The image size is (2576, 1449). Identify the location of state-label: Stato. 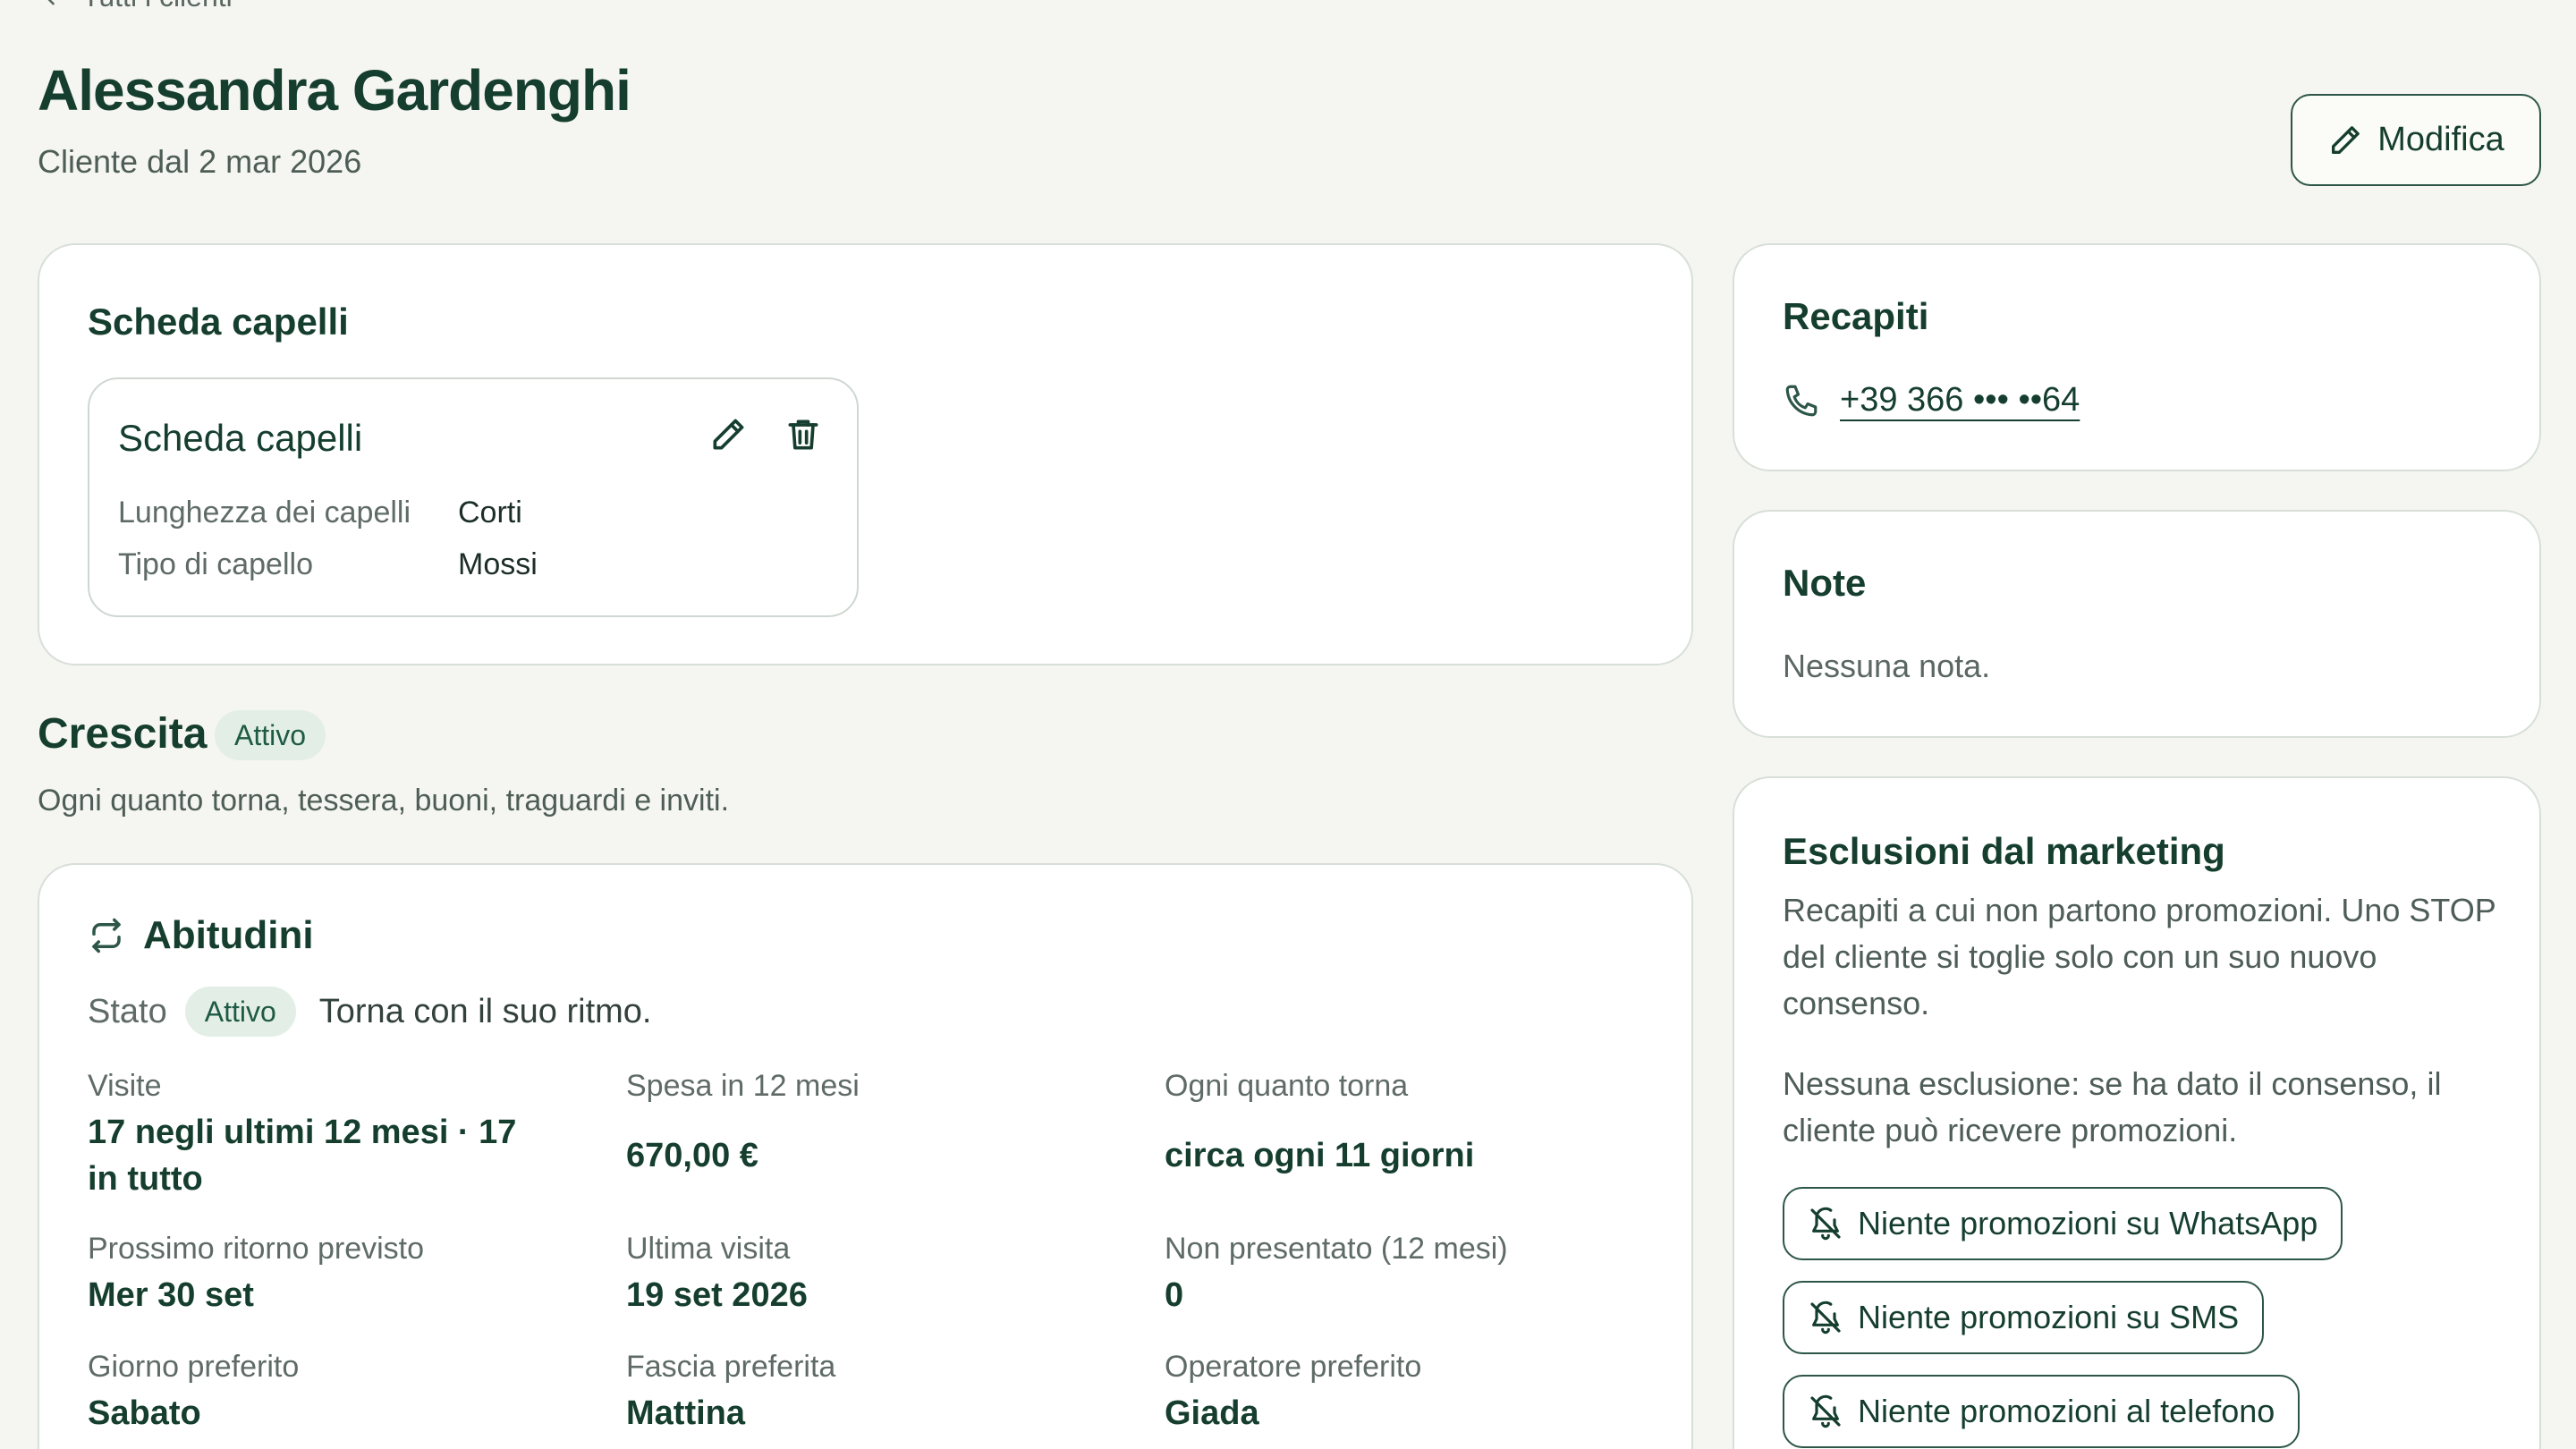
(127, 1011).